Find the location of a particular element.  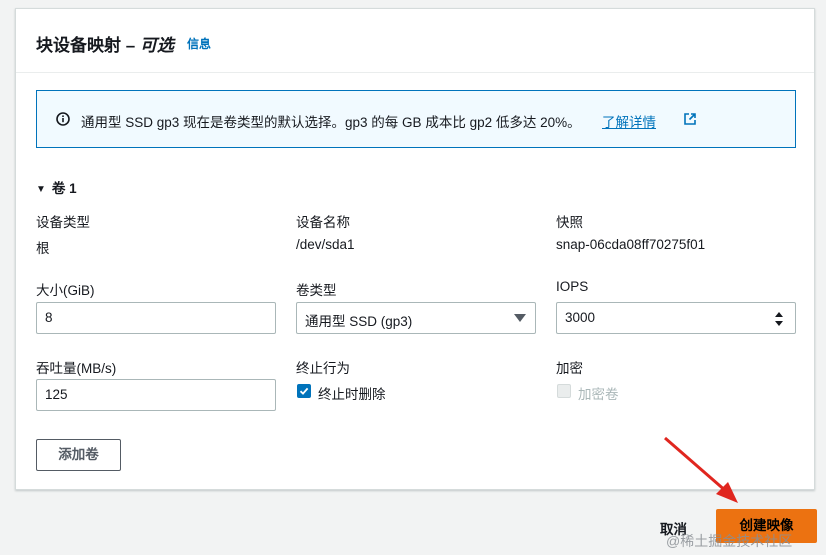

panel-header: 块设备映射 – 可选 信息 is located at coordinates (415, 41).